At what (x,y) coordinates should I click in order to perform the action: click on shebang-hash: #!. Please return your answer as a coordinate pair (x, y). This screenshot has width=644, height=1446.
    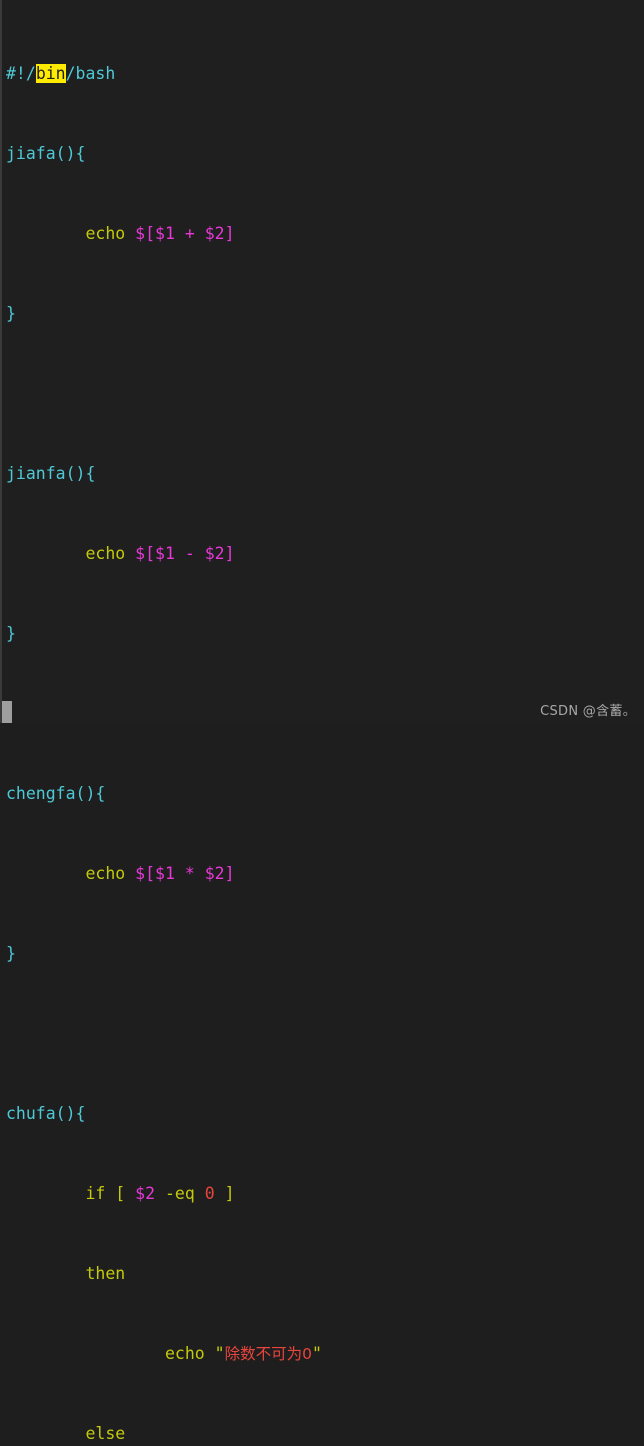
    Looking at the image, I should click on (16, 73).